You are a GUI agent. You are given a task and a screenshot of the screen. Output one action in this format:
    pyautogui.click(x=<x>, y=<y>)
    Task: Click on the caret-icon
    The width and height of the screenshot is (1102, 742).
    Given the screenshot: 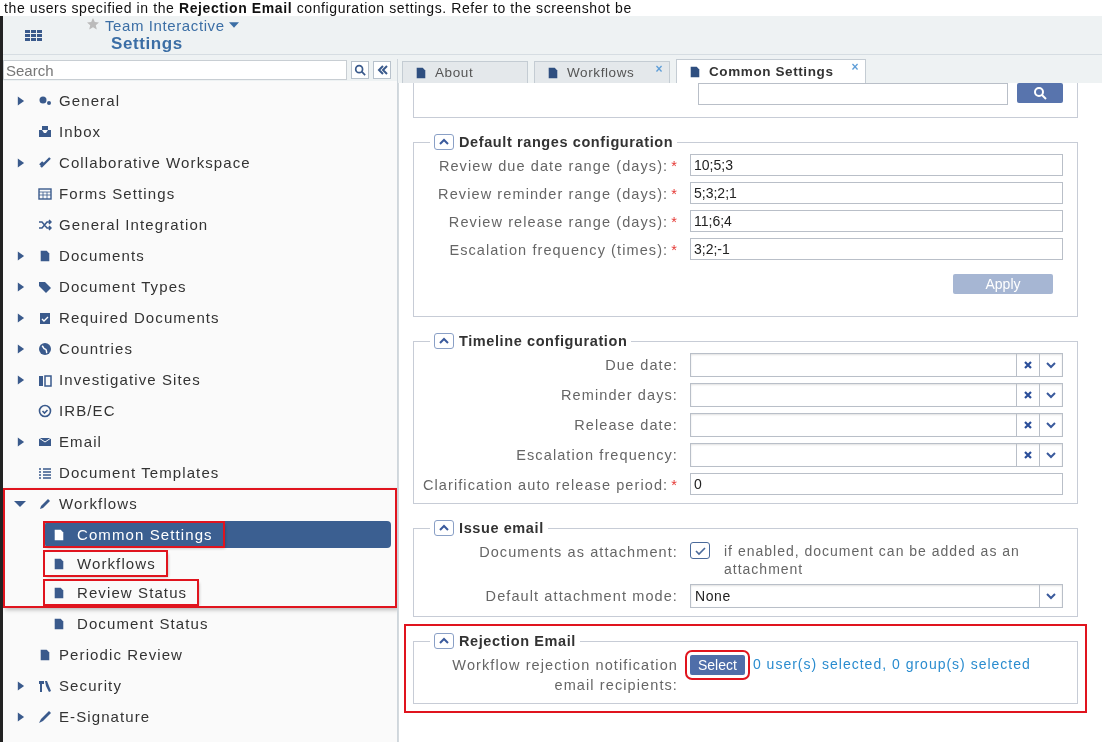 What is the action you would take?
    pyautogui.click(x=233, y=25)
    